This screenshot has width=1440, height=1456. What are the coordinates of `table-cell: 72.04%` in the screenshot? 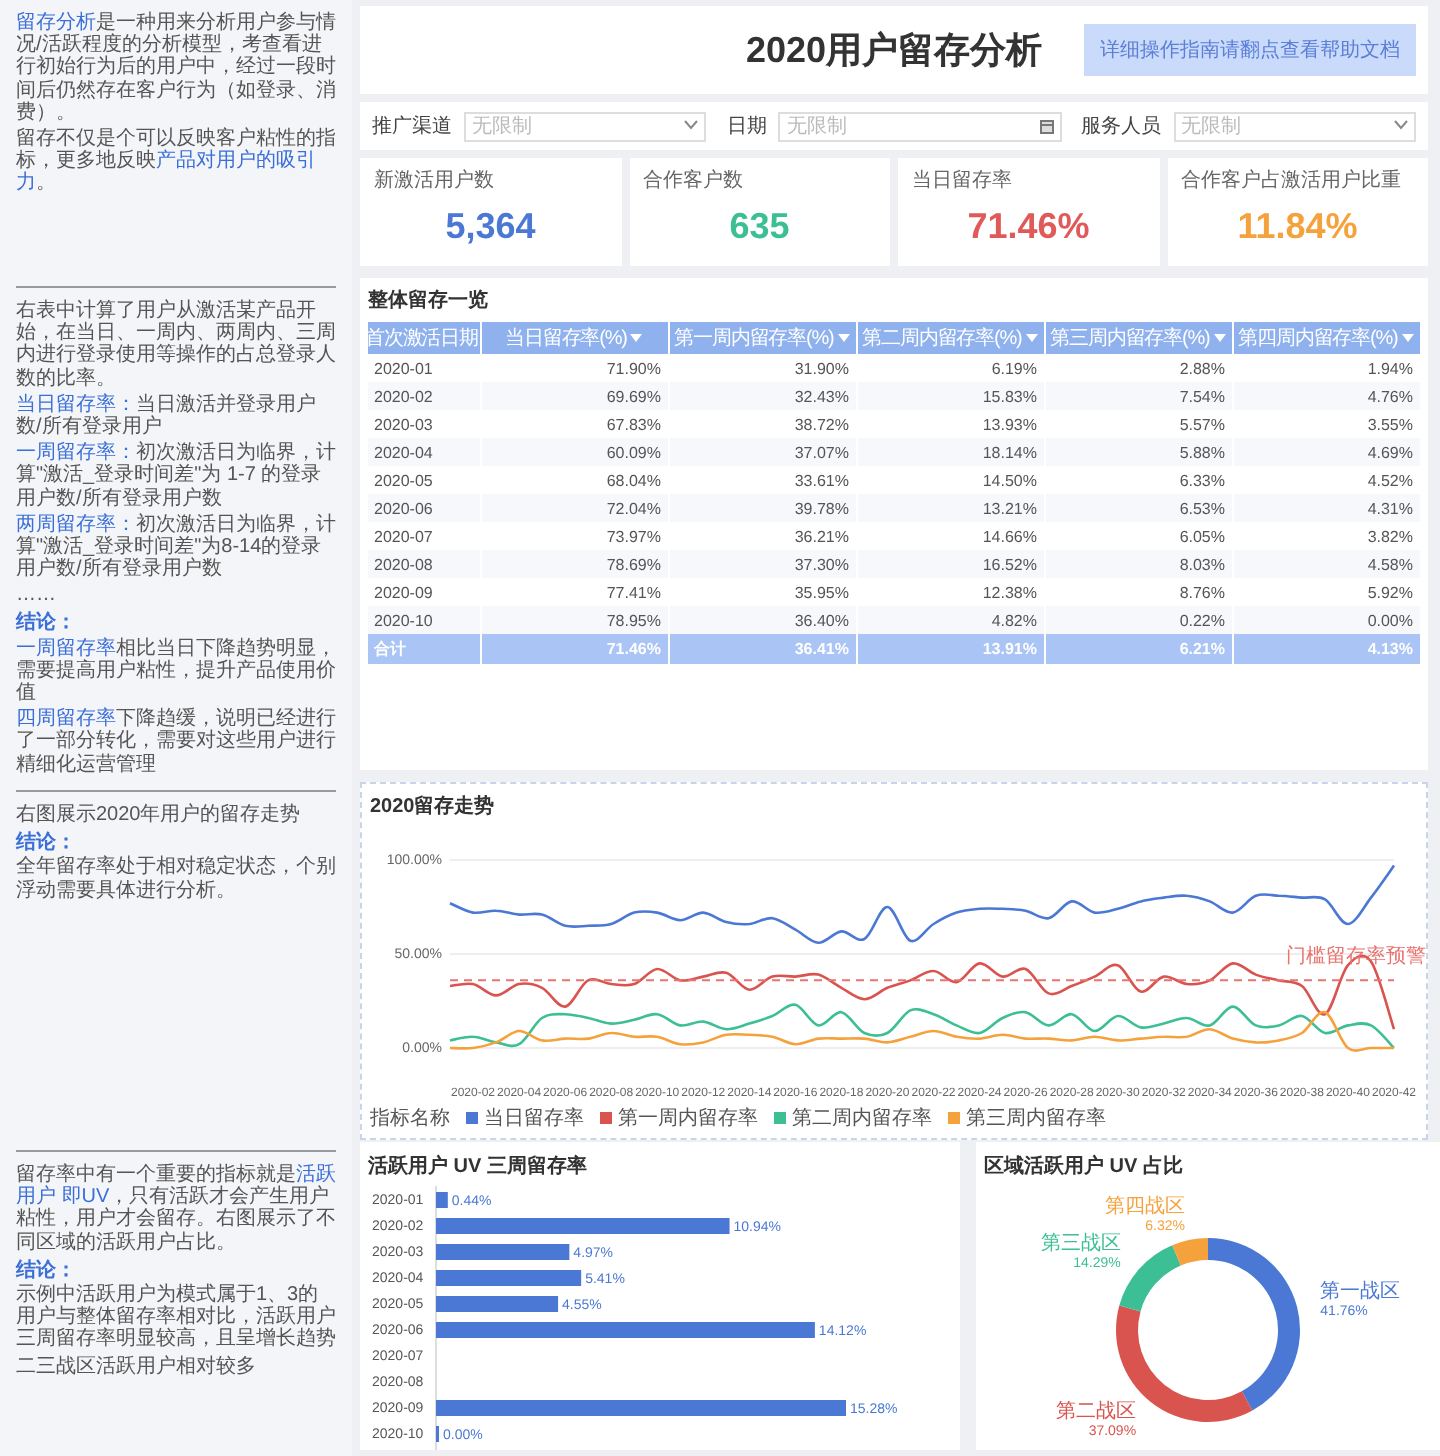 It's located at (574, 508).